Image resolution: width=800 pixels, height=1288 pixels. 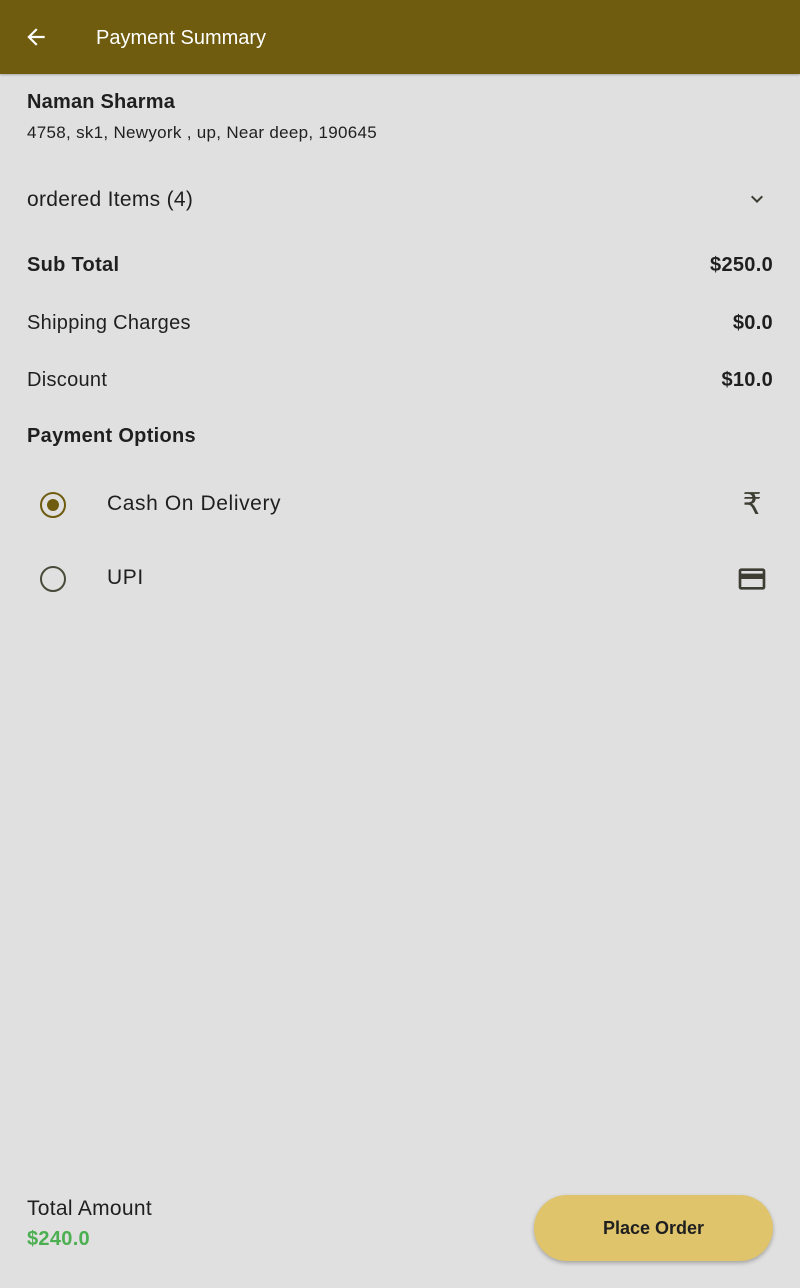 I want to click on app-bar: Payment Summary, so click(x=400, y=37).